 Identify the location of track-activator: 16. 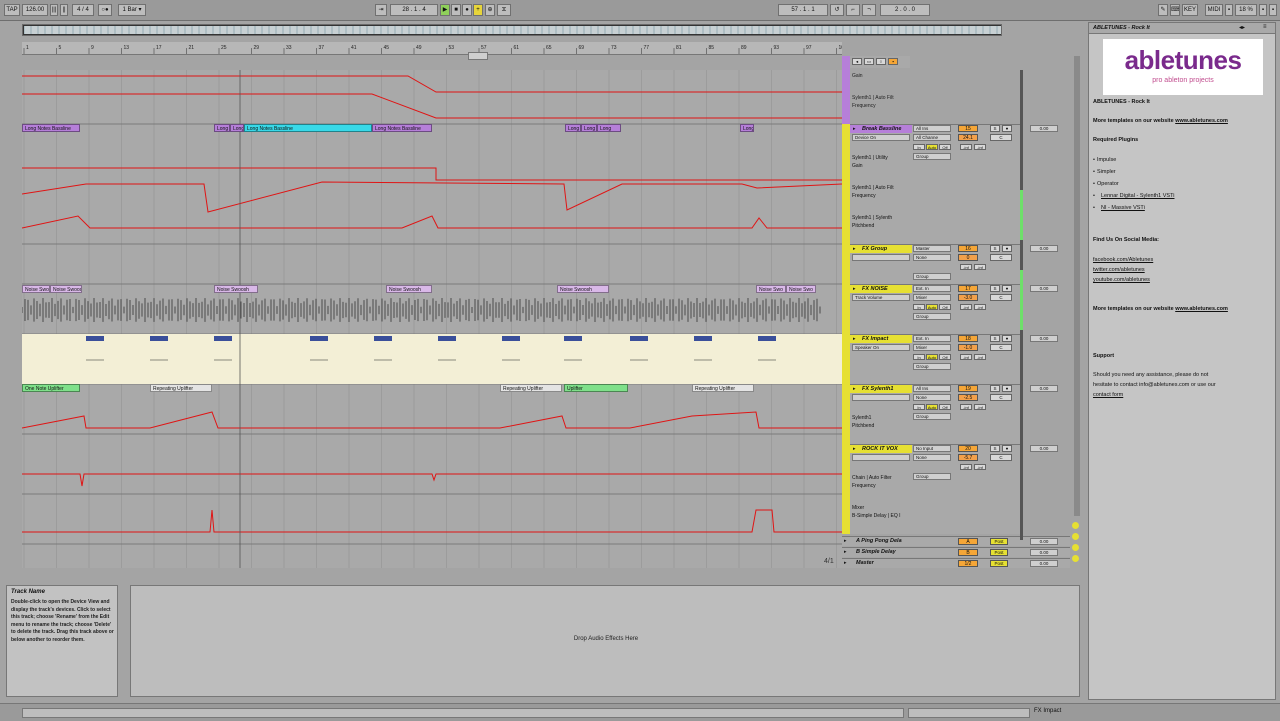
(968, 248).